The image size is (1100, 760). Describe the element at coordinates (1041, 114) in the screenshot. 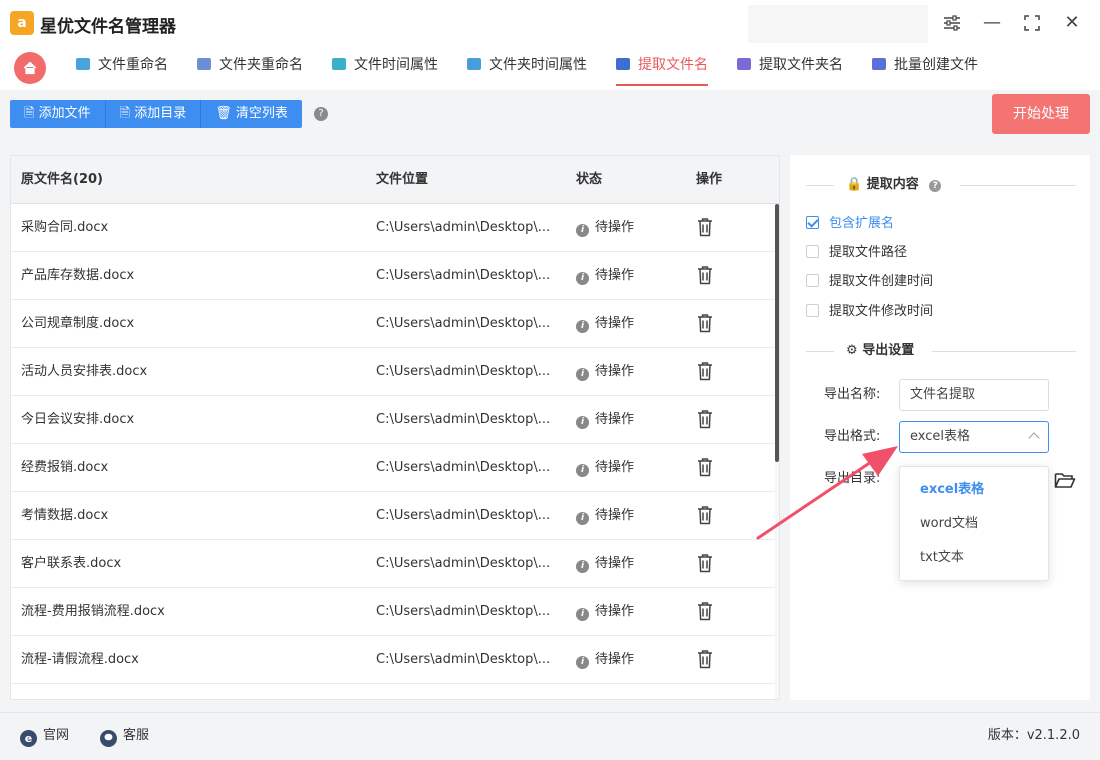

I see `start-processing-button: 开始处理` at that location.